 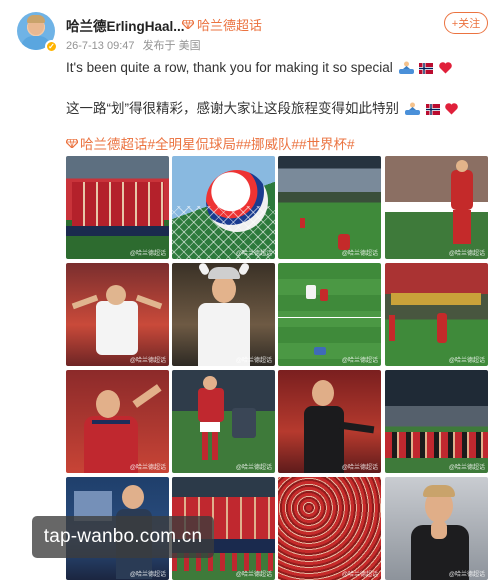 I want to click on post-text-chinese: 这一路“划”得很精彩，感谢大家让这段旅程变得如此特别, so click(x=262, y=107).